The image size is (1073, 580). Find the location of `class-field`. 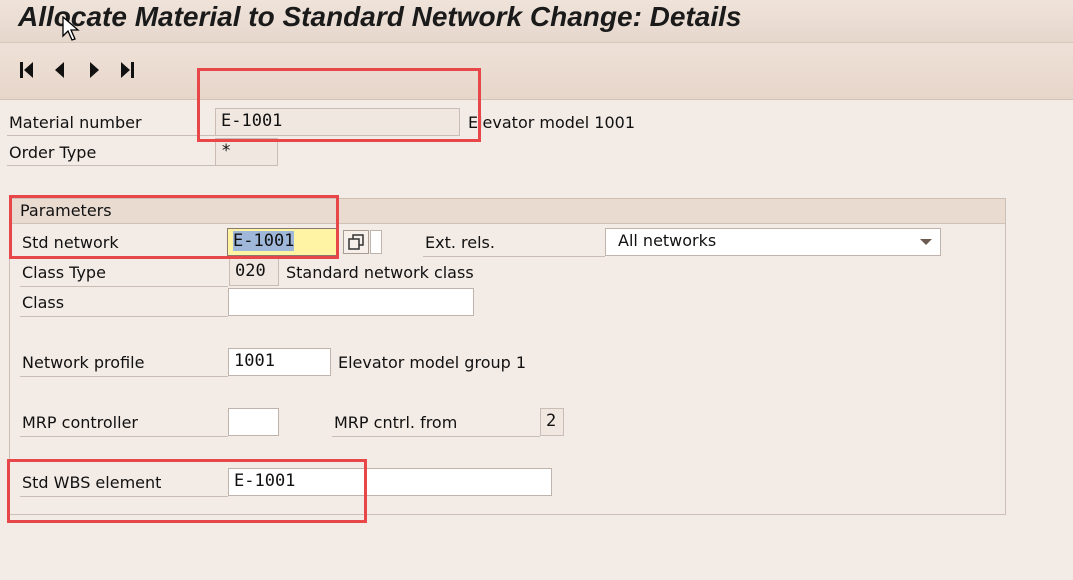

class-field is located at coordinates (351, 302).